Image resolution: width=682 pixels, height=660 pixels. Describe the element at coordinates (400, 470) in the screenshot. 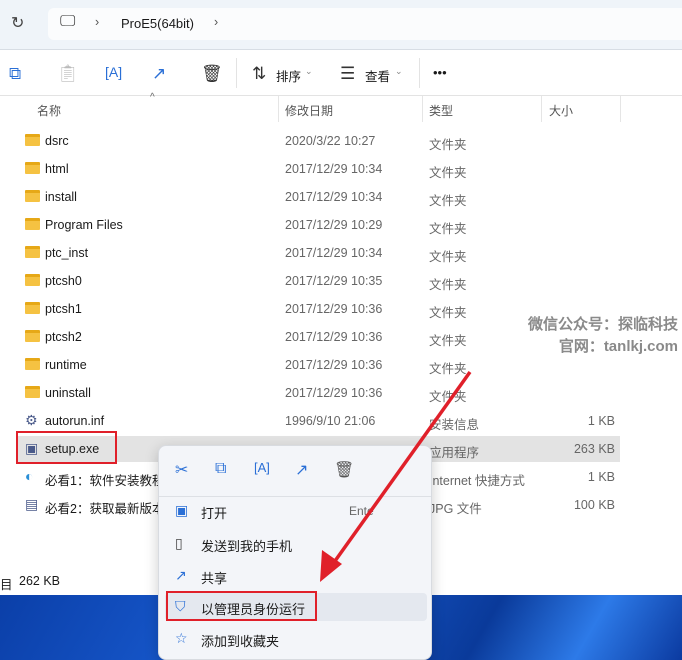

I see `arrow-line` at that location.